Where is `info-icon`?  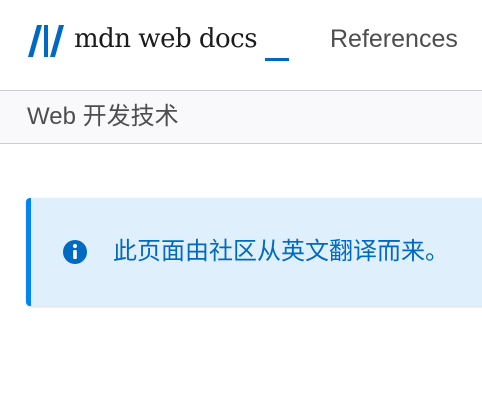 info-icon is located at coordinates (75, 252).